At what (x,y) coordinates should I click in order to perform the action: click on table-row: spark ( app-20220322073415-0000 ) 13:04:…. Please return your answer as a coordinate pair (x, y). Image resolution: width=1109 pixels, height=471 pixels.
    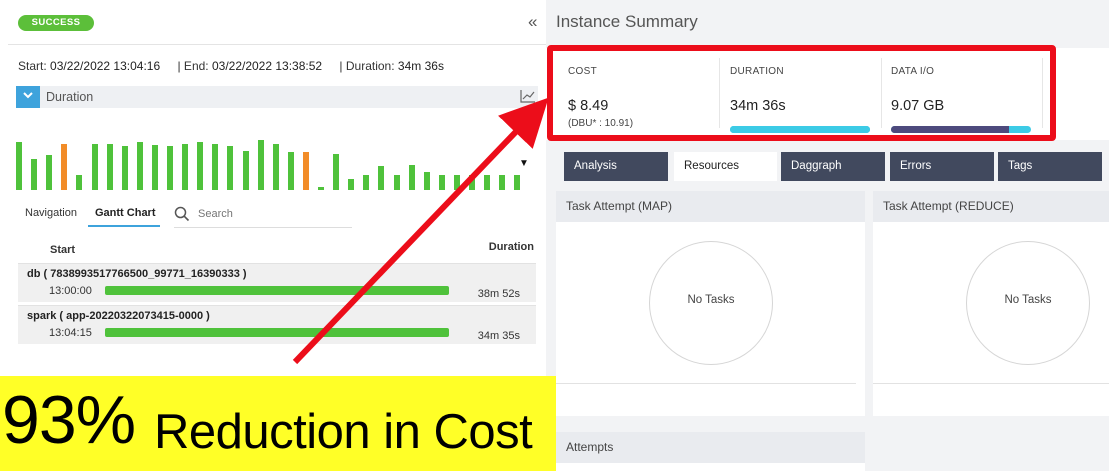
    Looking at the image, I should click on (277, 324).